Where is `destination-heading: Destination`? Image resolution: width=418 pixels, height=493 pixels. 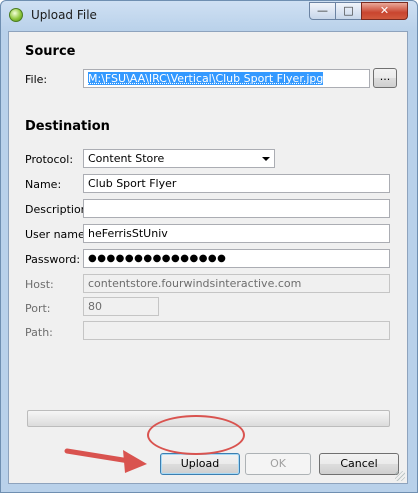
destination-heading: Destination is located at coordinates (67, 126).